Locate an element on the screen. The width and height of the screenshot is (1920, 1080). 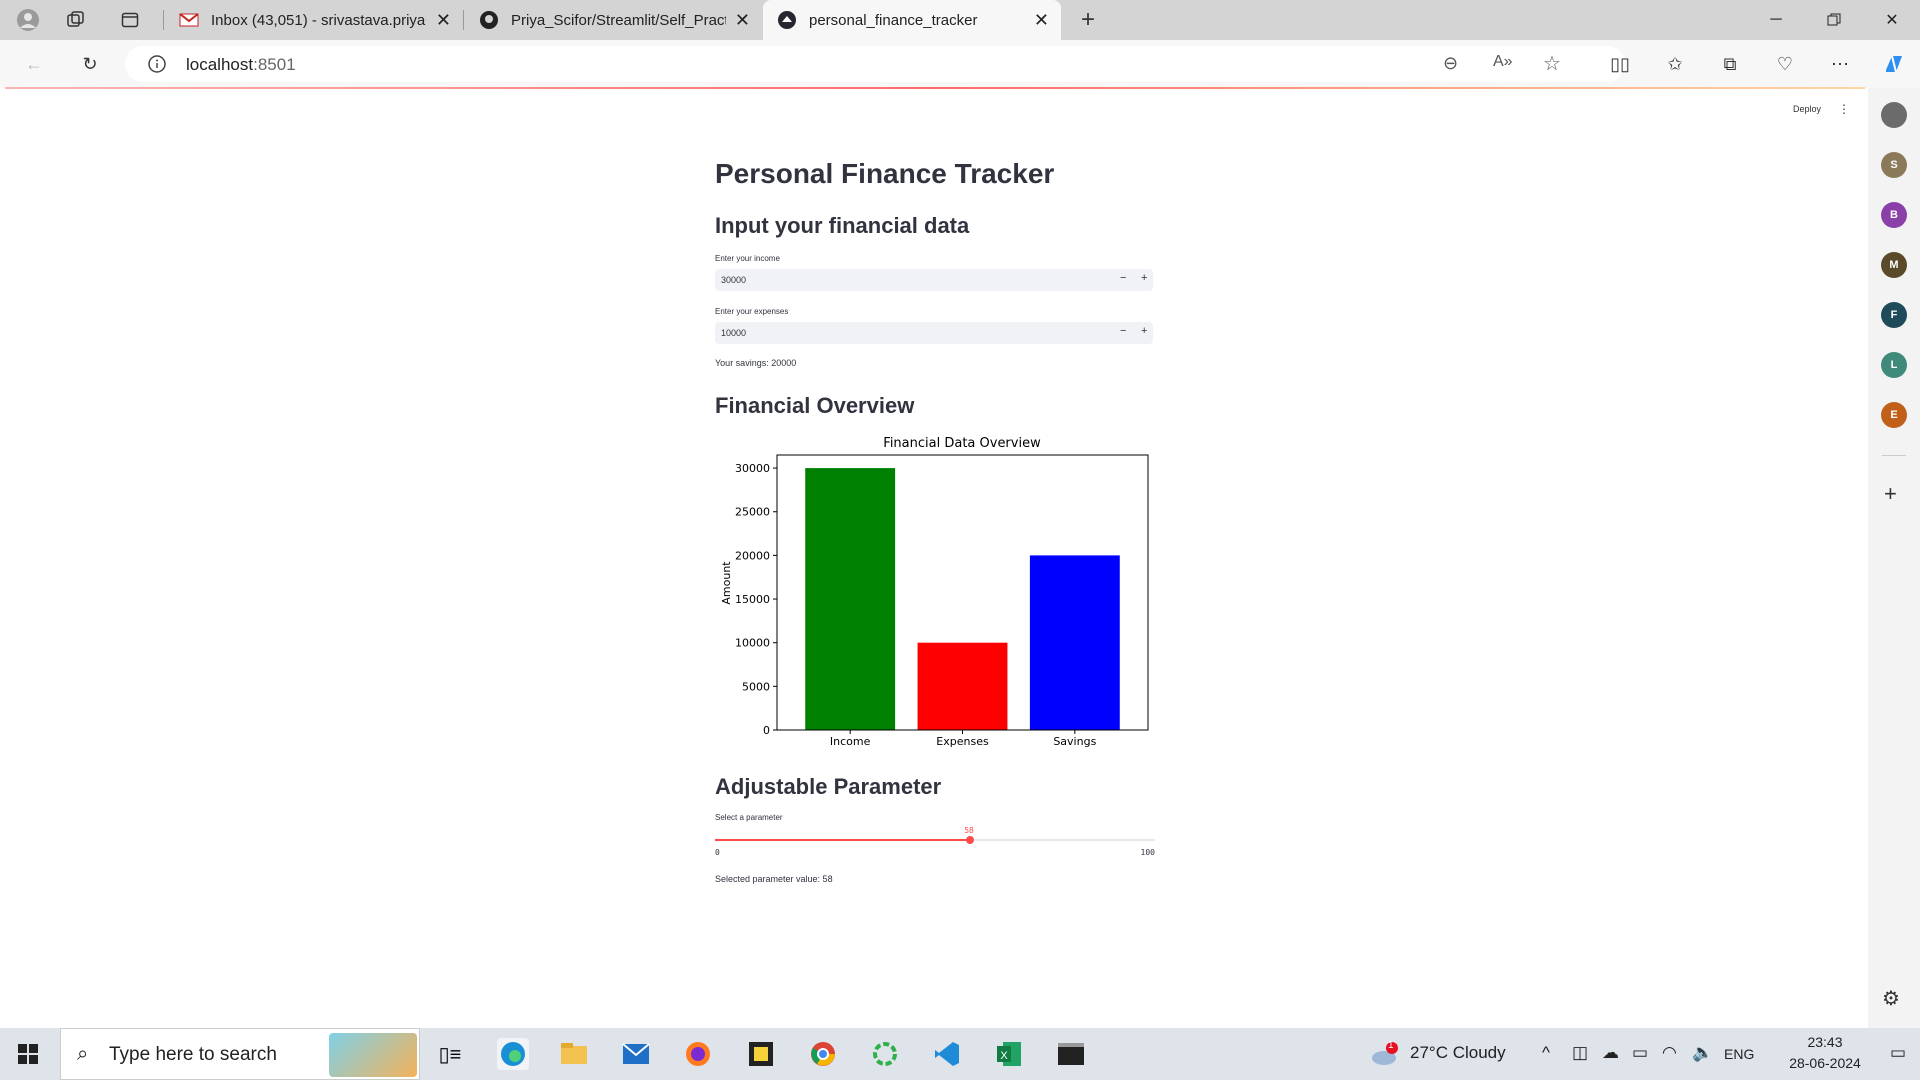
refresh-icon: ↻ is located at coordinates (90, 64).